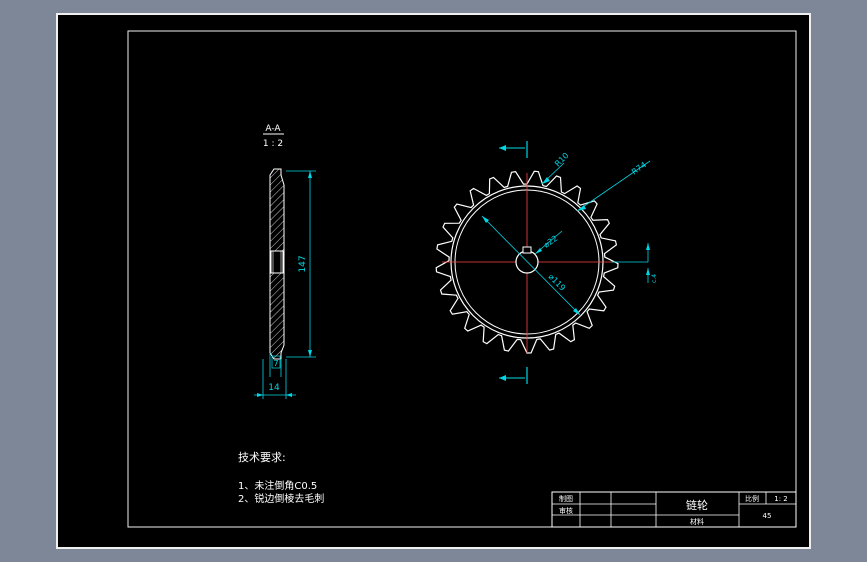  I want to click on dim-147: 147, so click(303, 263).